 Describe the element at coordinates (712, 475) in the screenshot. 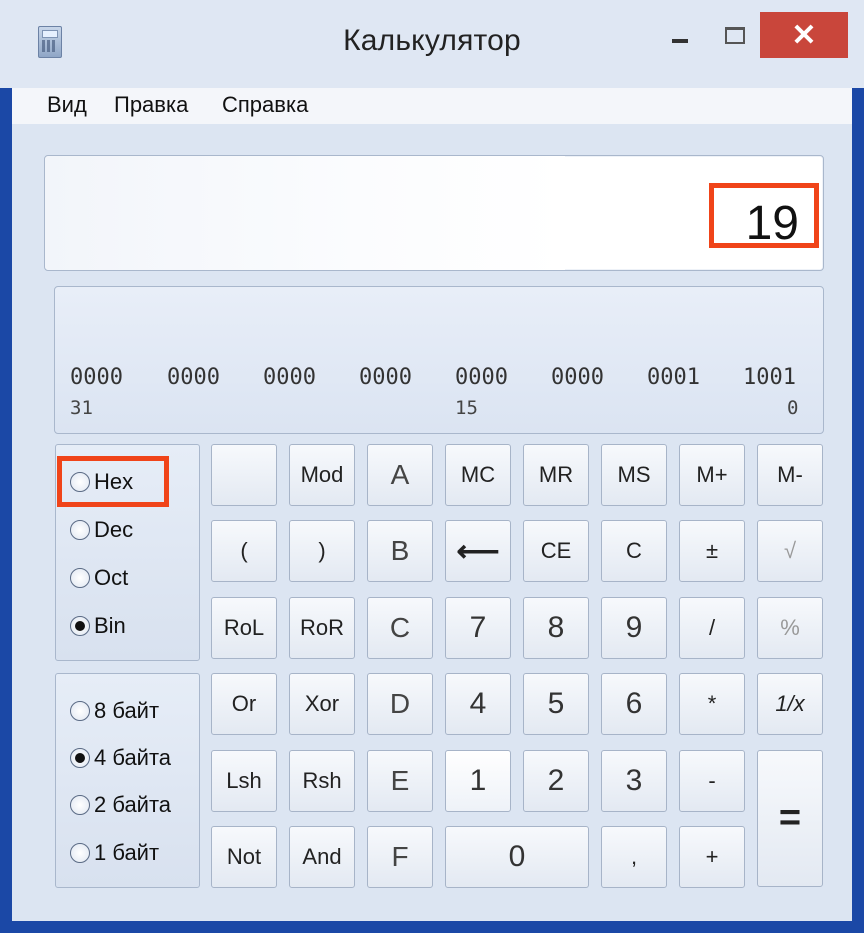

I see `memory-add-key: M+` at that location.